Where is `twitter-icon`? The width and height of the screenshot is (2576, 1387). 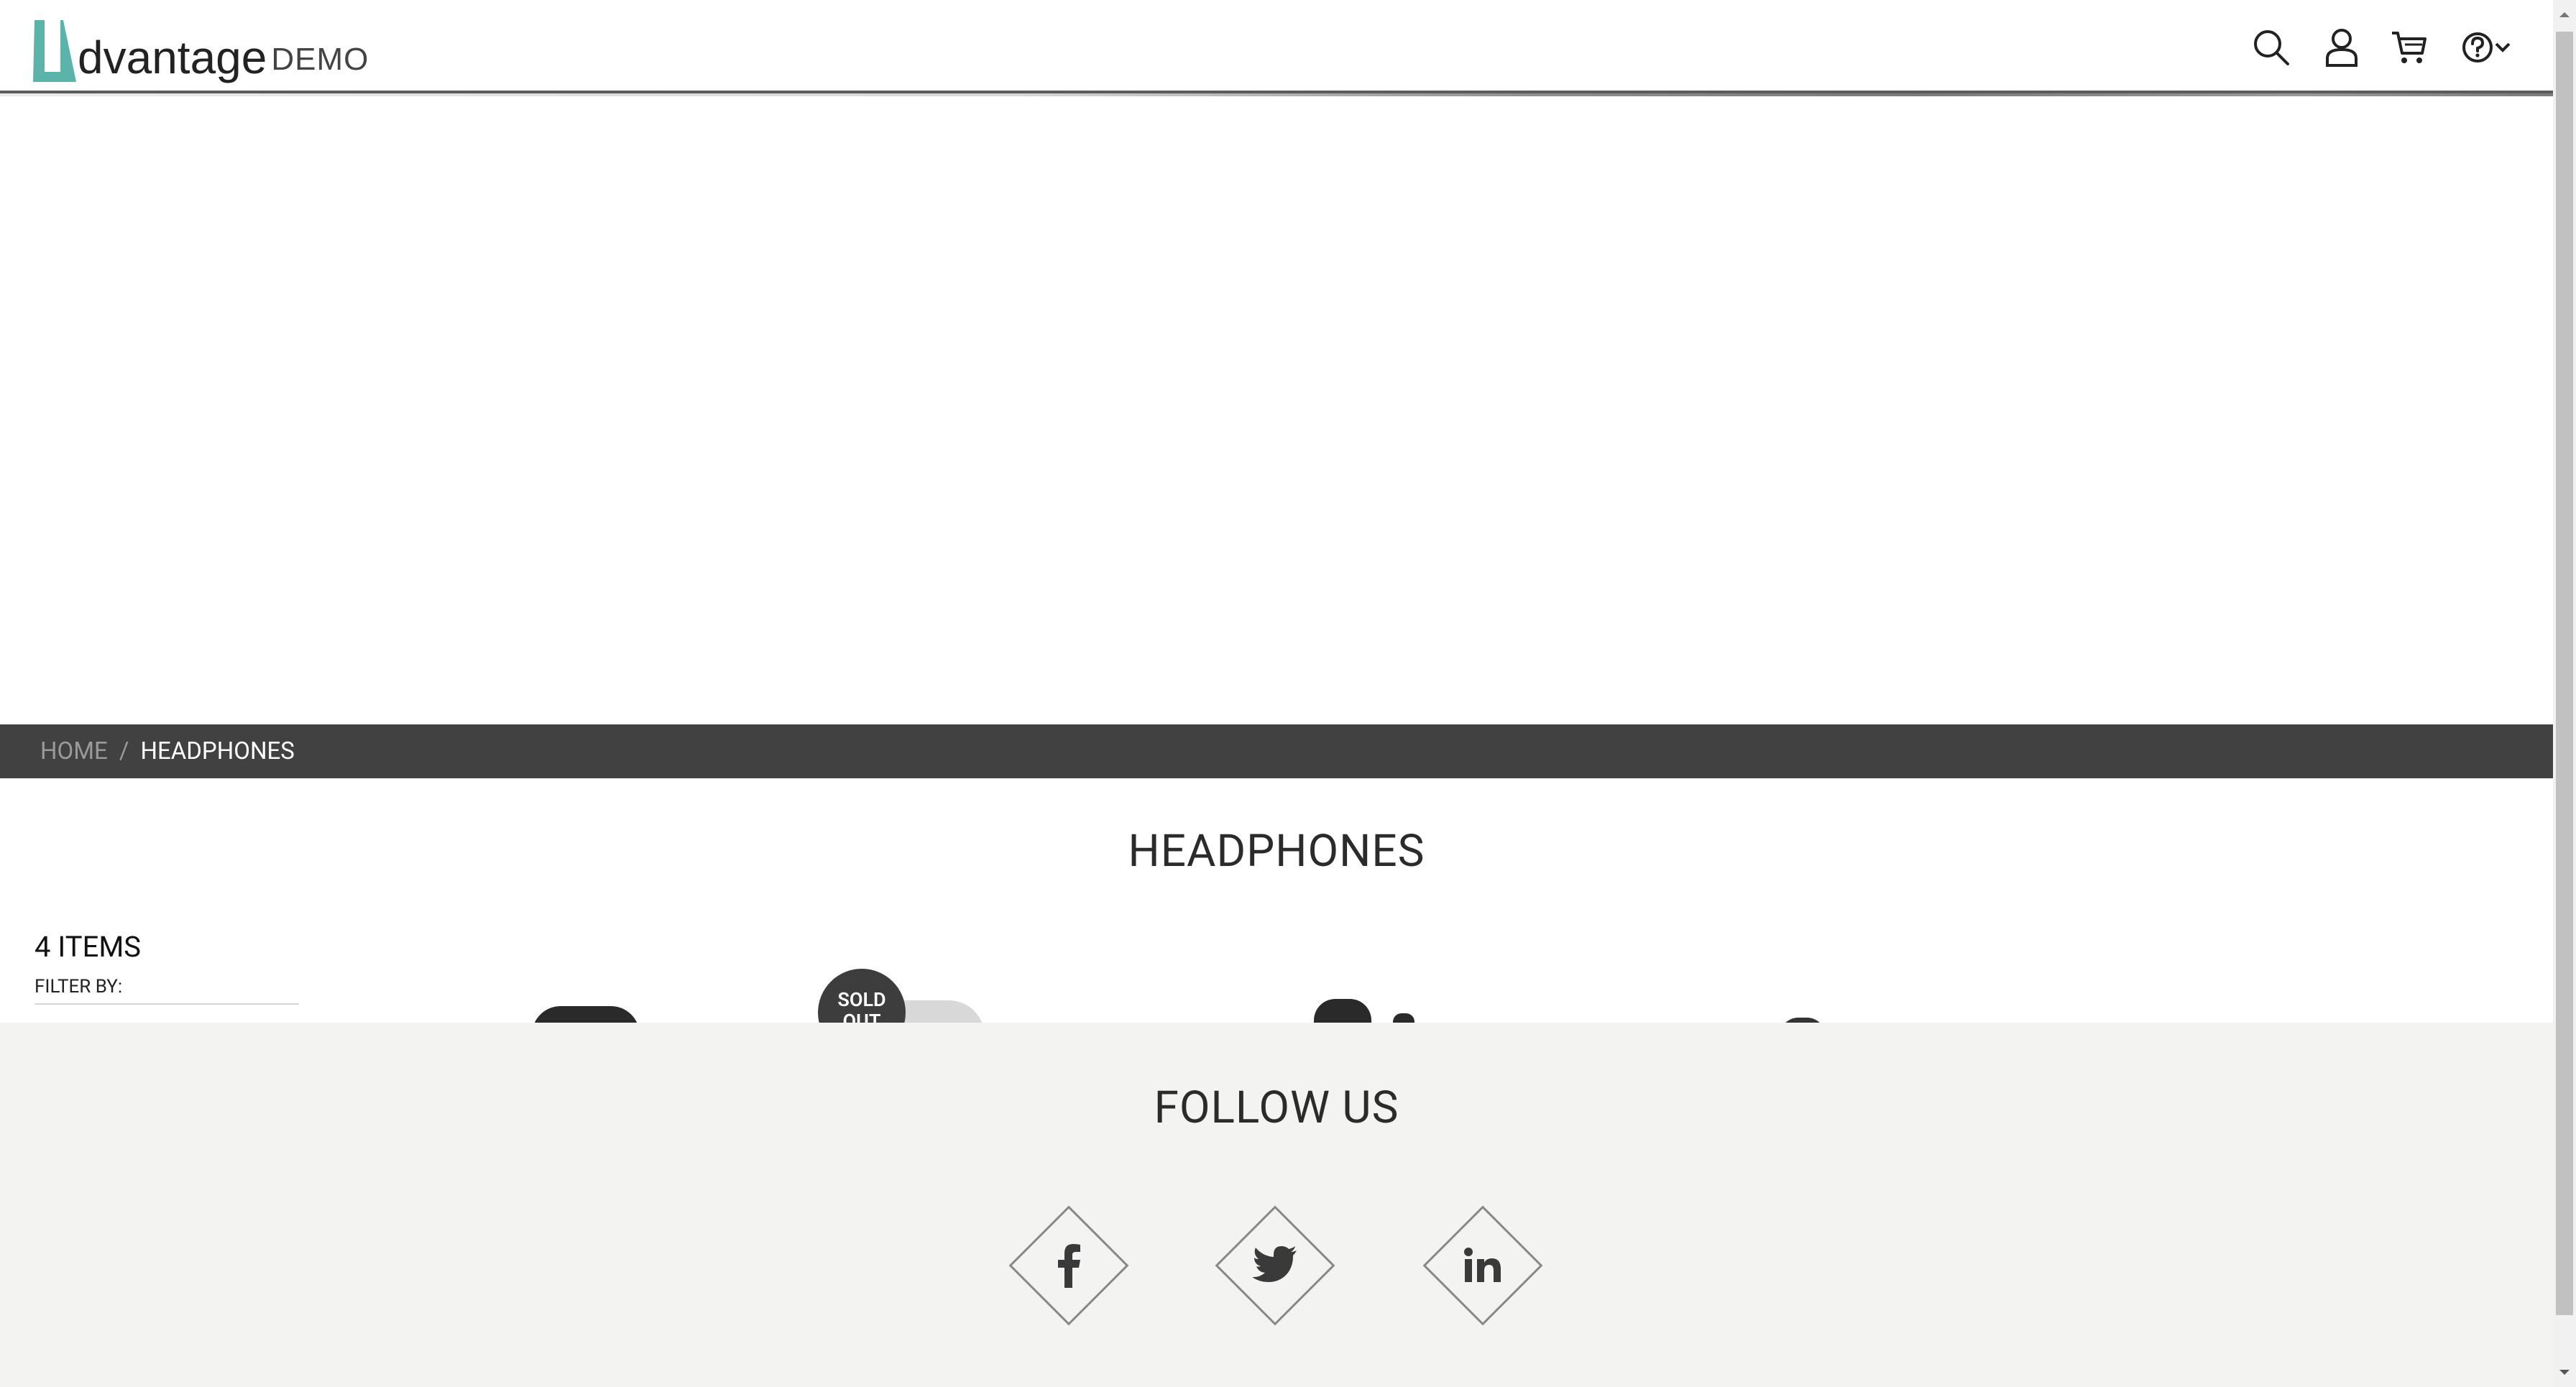 twitter-icon is located at coordinates (1274, 1264).